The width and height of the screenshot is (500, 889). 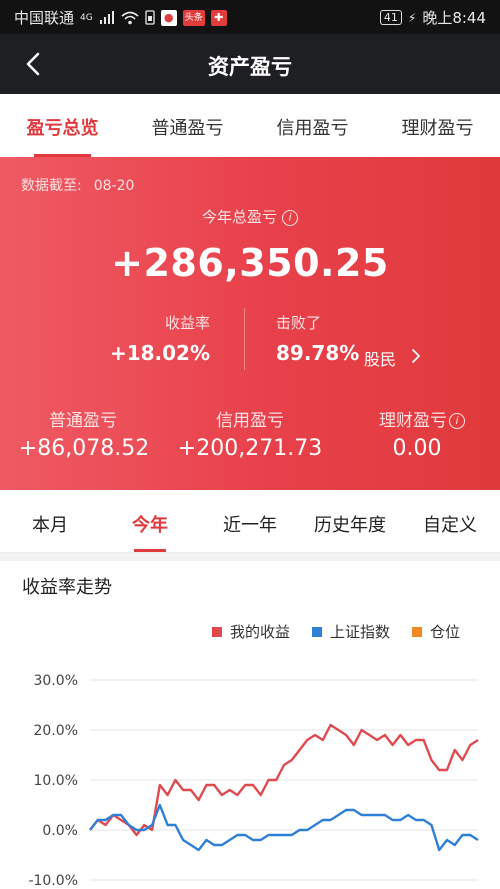 What do you see at coordinates (244, 339) in the screenshot?
I see `divider` at bounding box center [244, 339].